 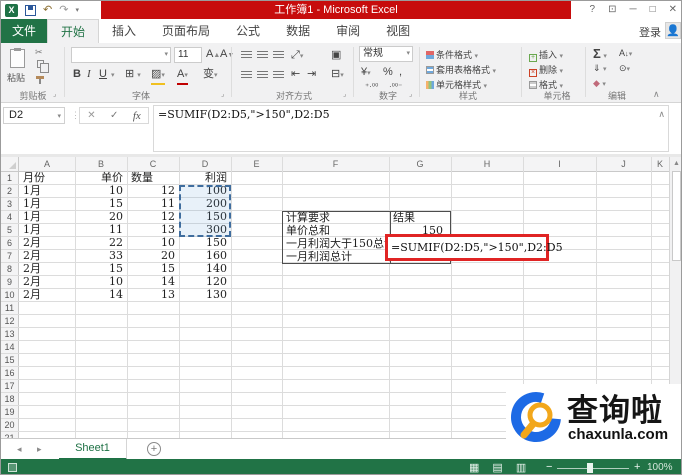 What do you see at coordinates (278, 54) in the screenshot?
I see `align-bottom-icon` at bounding box center [278, 54].